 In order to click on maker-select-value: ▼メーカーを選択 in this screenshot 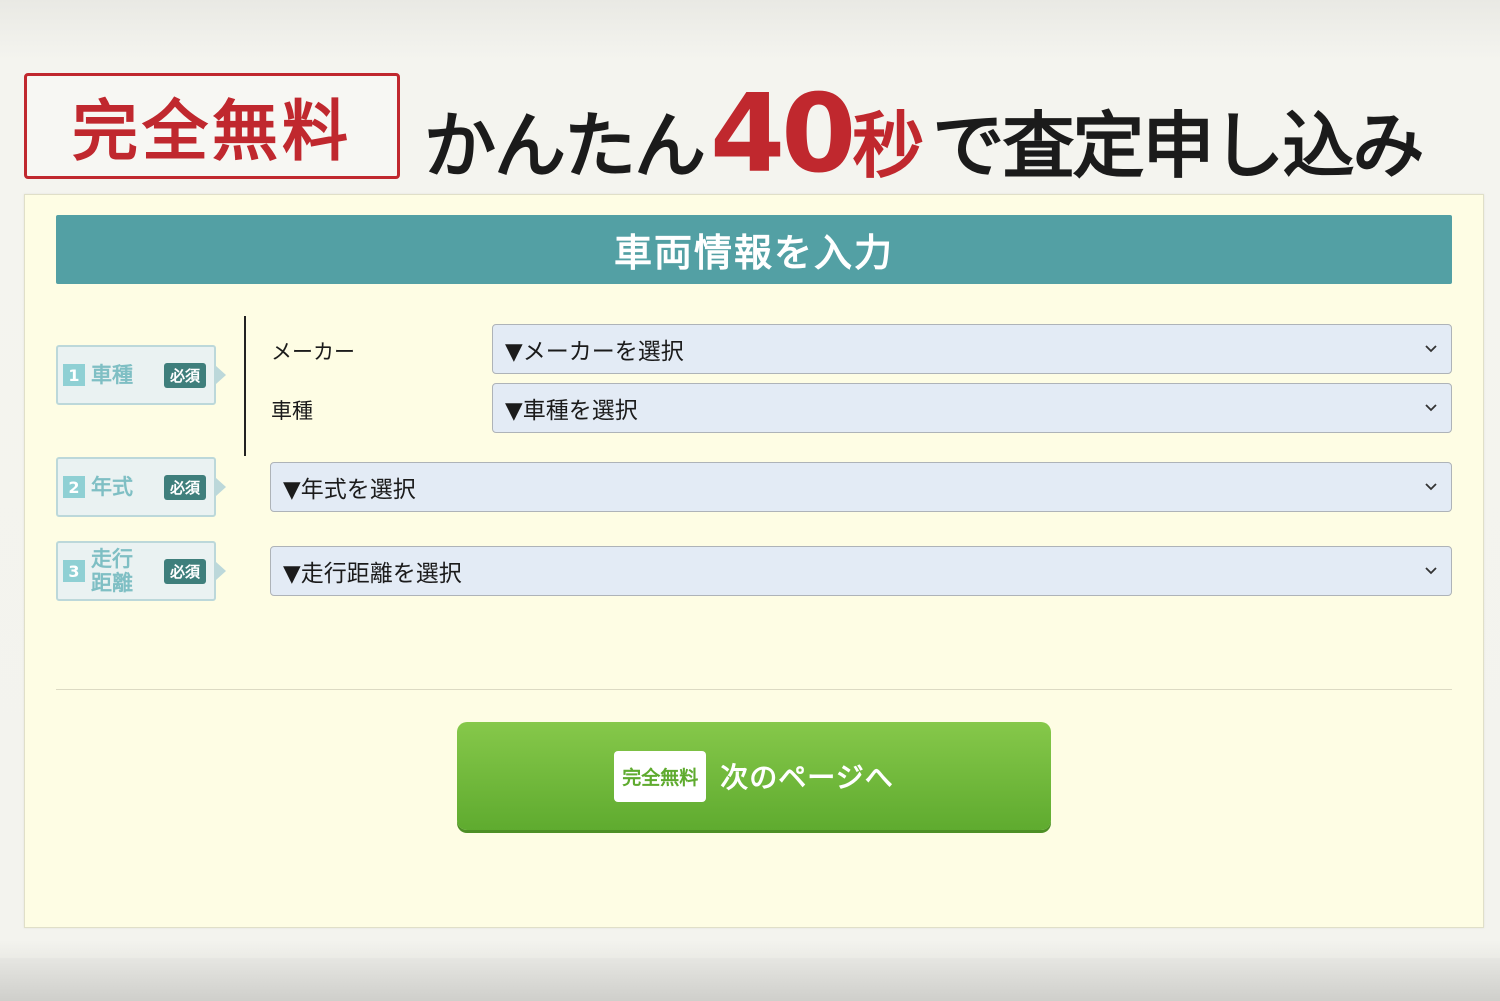, I will do `click(594, 352)`.